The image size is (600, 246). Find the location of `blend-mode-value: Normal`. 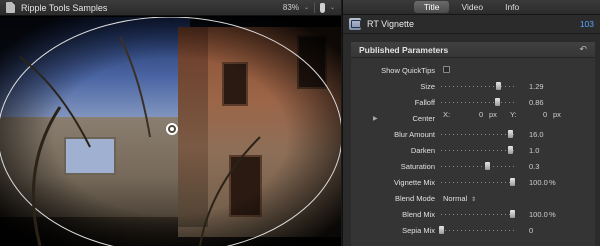

blend-mode-value: Normal is located at coordinates (455, 198).